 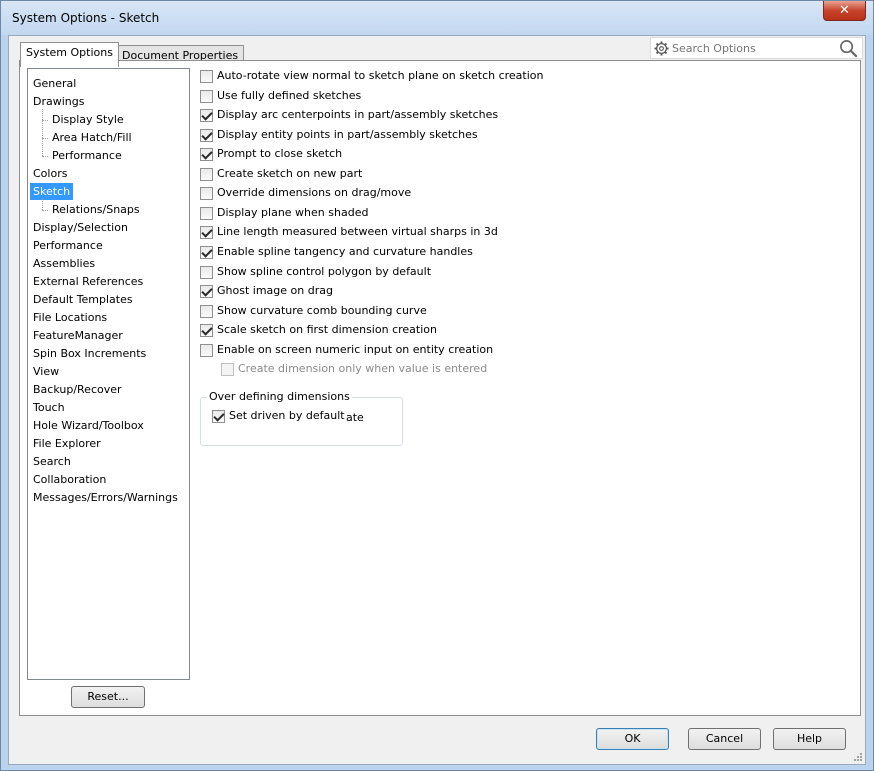 What do you see at coordinates (632, 739) in the screenshot?
I see `ok-button: OK` at bounding box center [632, 739].